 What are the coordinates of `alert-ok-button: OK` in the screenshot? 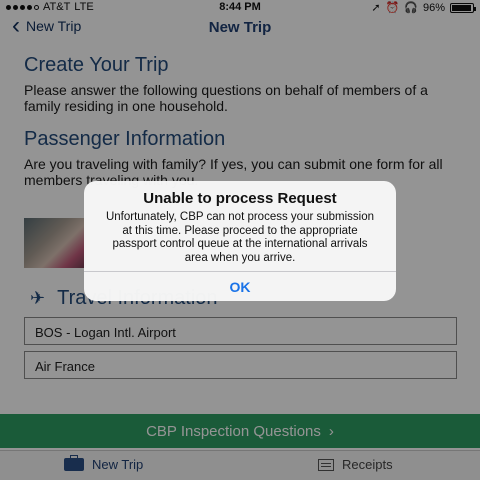 It's located at (240, 286).